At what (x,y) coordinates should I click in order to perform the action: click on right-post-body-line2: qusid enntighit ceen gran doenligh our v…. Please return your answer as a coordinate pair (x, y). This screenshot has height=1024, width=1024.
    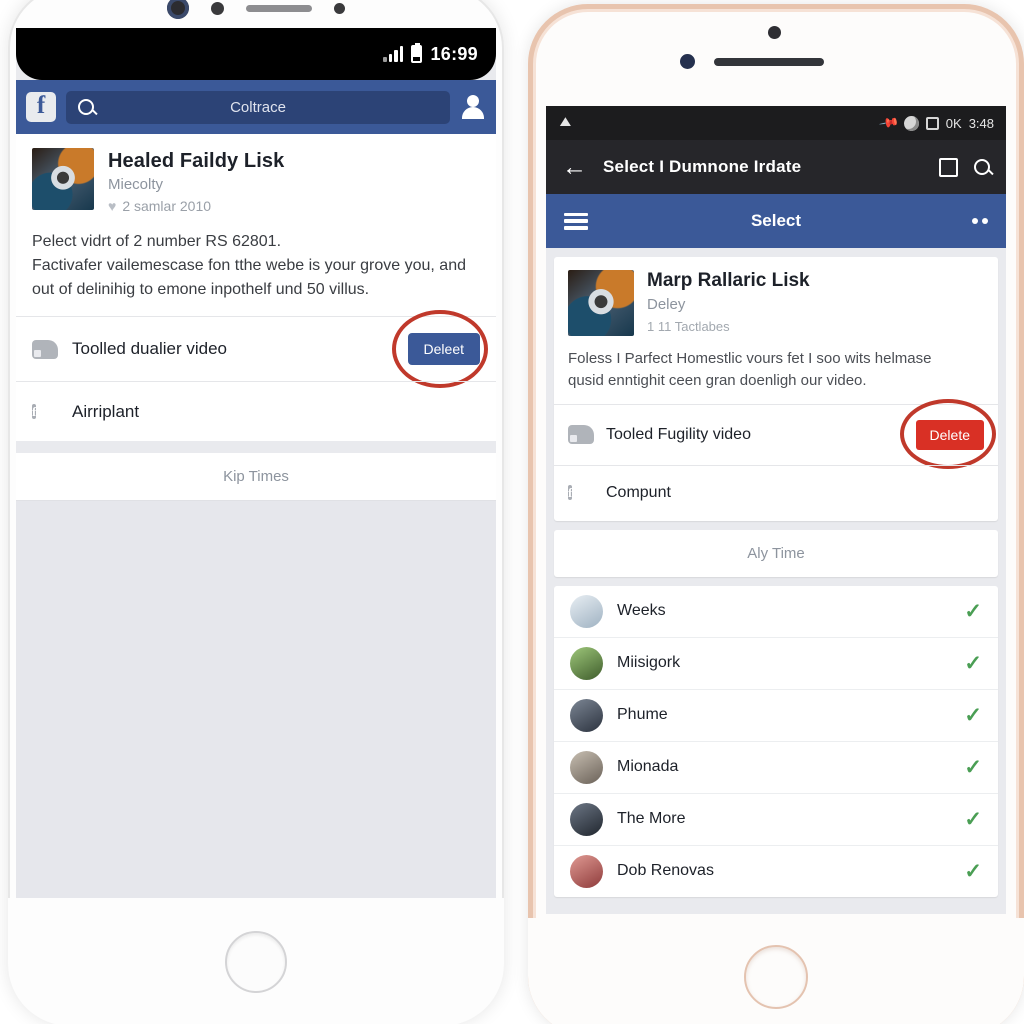
    Looking at the image, I should click on (717, 380).